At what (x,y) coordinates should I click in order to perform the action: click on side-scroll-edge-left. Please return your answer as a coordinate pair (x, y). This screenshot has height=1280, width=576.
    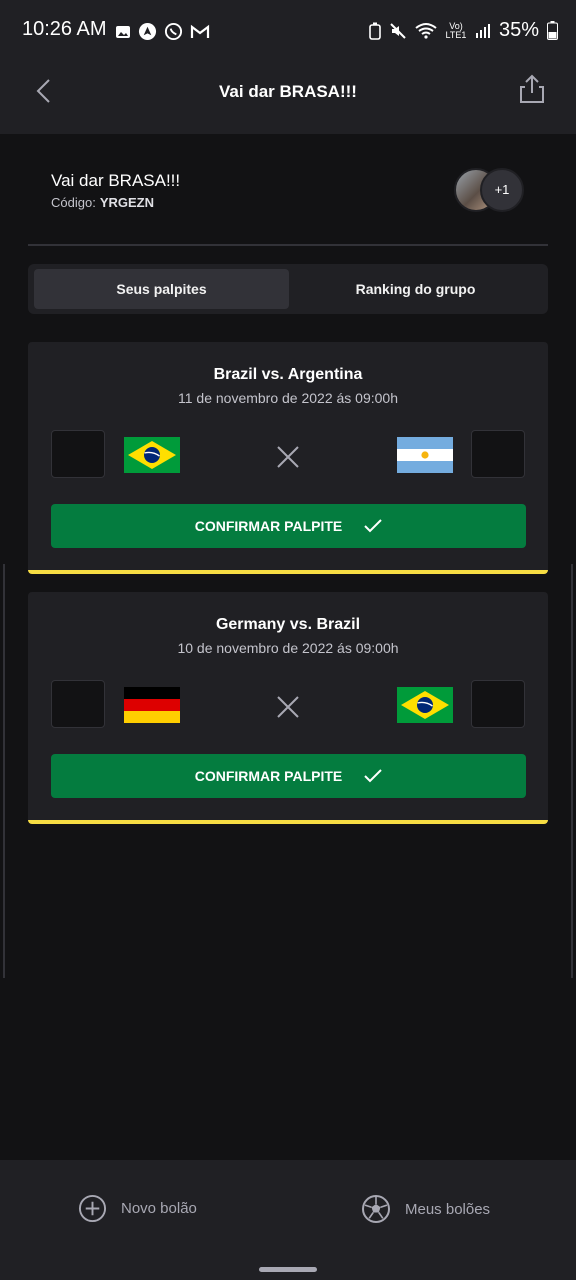
    Looking at the image, I should click on (4, 771).